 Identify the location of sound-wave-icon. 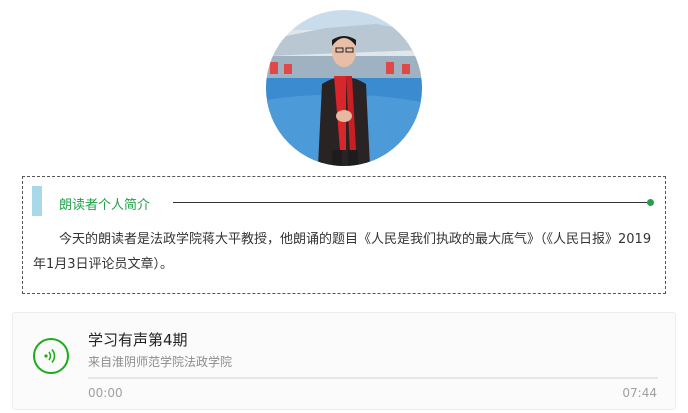
(50, 356).